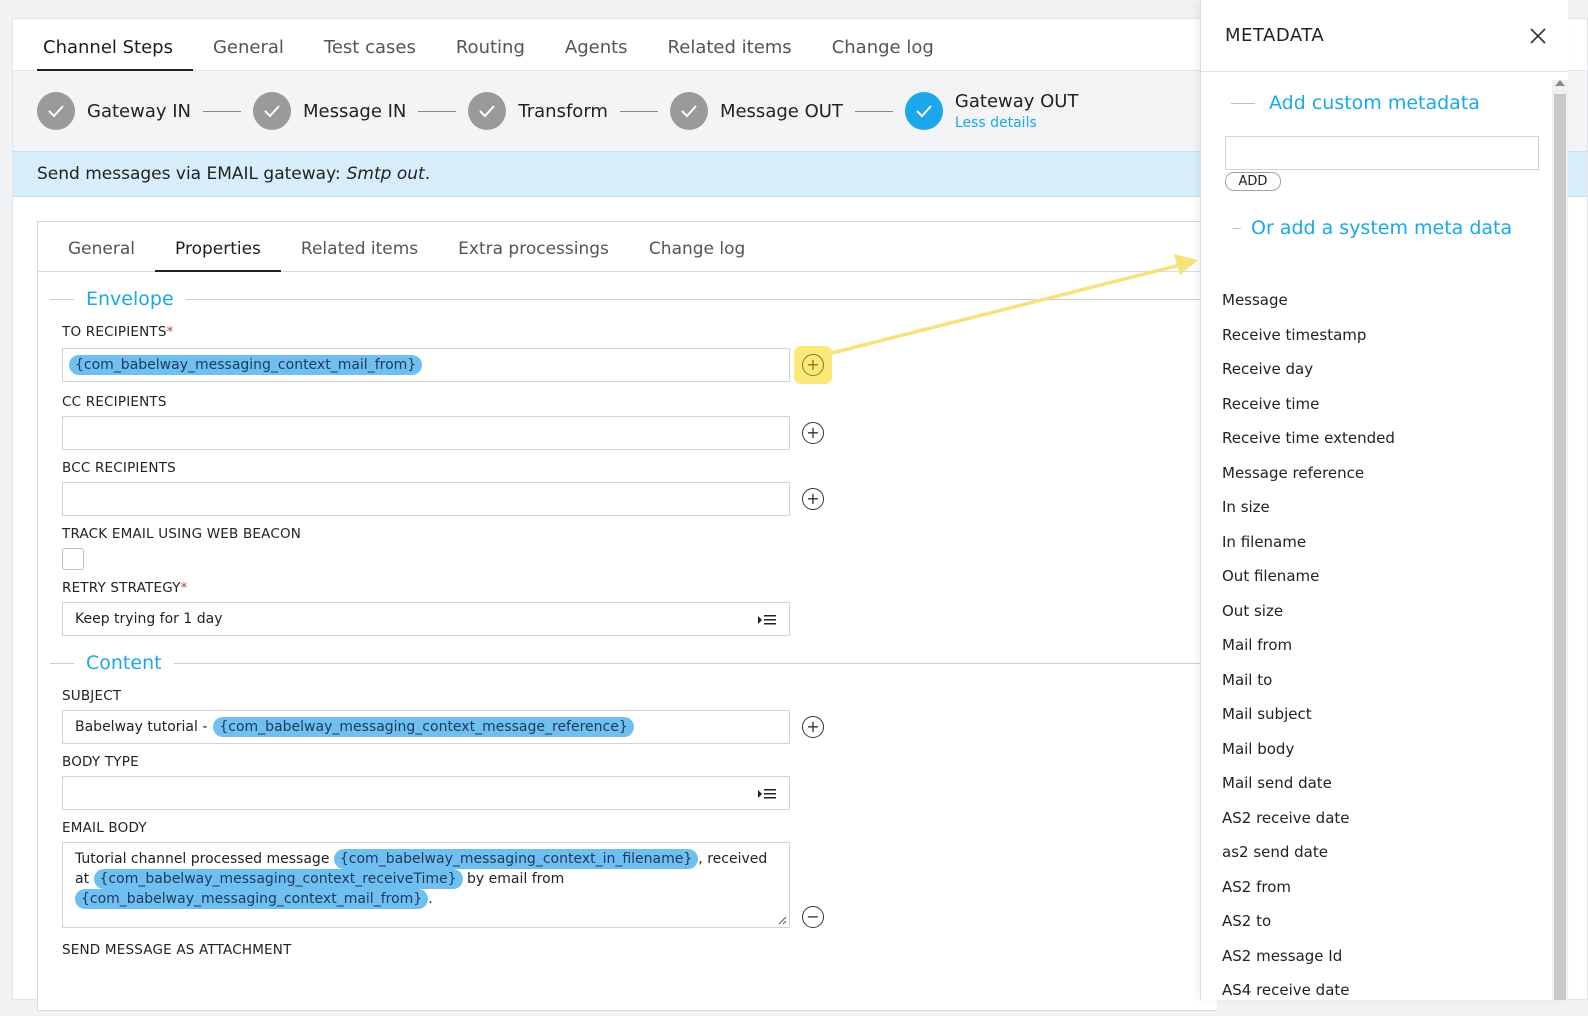  What do you see at coordinates (533, 255) in the screenshot?
I see `inner-tab-extra-processings: Extra processings` at bounding box center [533, 255].